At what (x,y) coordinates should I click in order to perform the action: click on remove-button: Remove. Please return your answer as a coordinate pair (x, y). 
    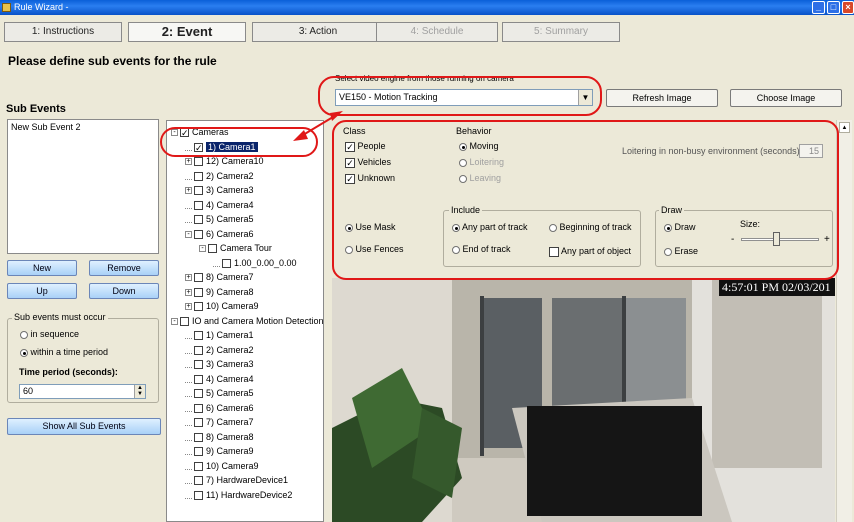
    Looking at the image, I should click on (124, 268).